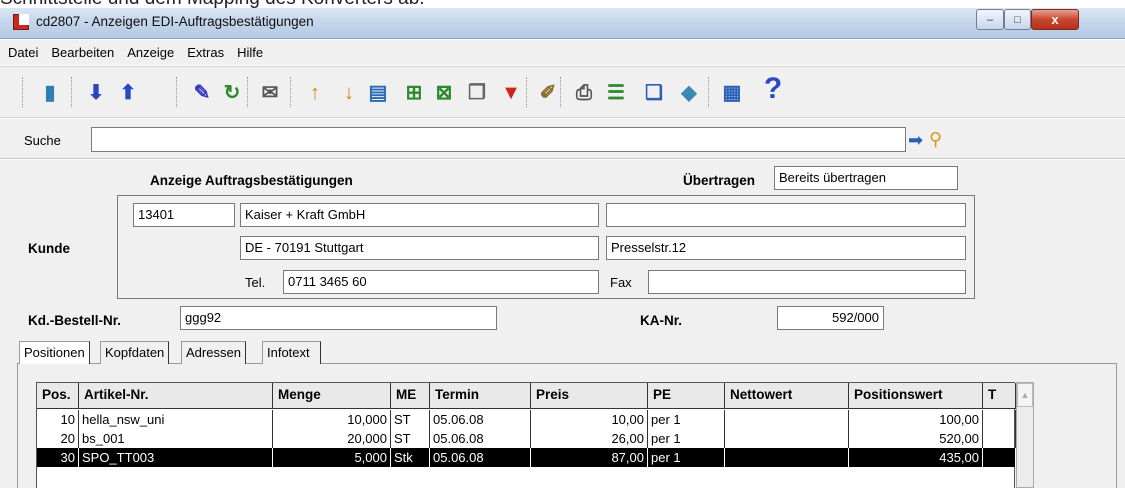 This screenshot has height=488, width=1125. Describe the element at coordinates (232, 93) in the screenshot. I see `refresh-icon: ↻` at that location.